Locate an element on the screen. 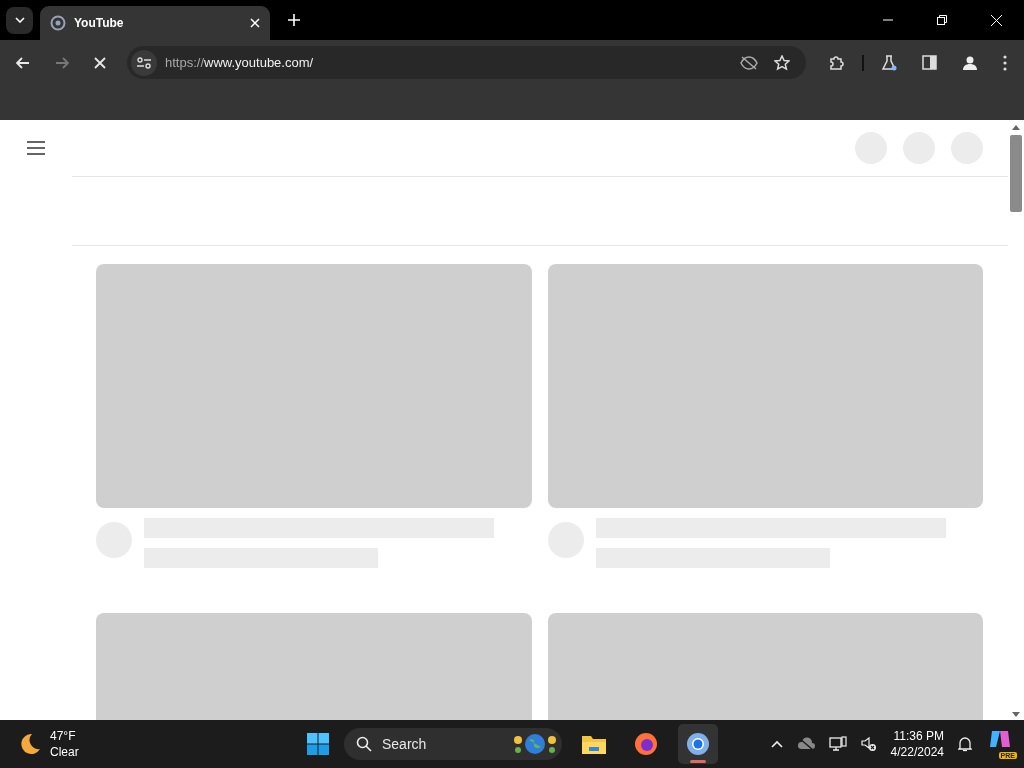 The width and height of the screenshot is (1024, 768). tab-title: YouTube is located at coordinates (99, 23).